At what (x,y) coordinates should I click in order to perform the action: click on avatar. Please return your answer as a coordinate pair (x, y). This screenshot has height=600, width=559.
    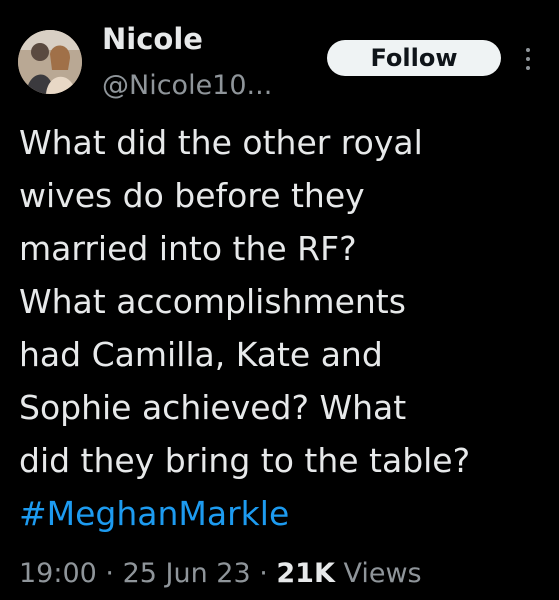
    Looking at the image, I should click on (50, 62).